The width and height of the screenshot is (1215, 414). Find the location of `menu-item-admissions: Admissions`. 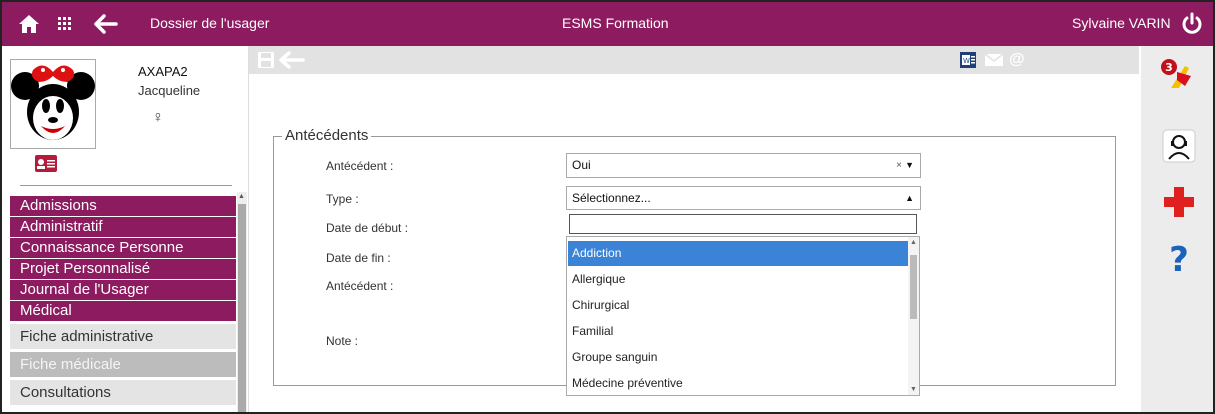

menu-item-admissions: Admissions is located at coordinates (123, 206).